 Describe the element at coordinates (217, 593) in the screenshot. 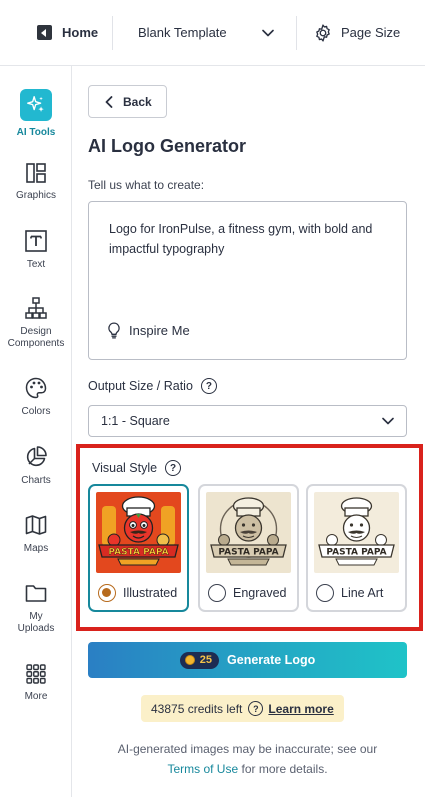

I see `style-radio-engraved` at that location.